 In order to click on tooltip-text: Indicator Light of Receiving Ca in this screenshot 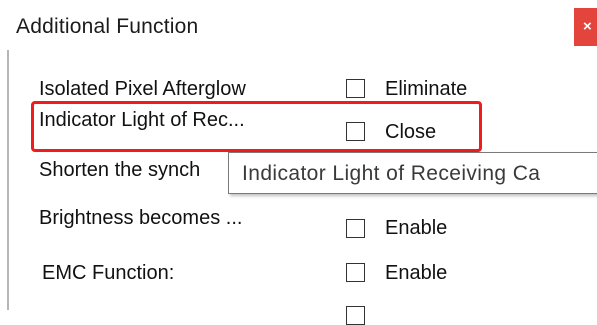, I will do `click(391, 173)`.